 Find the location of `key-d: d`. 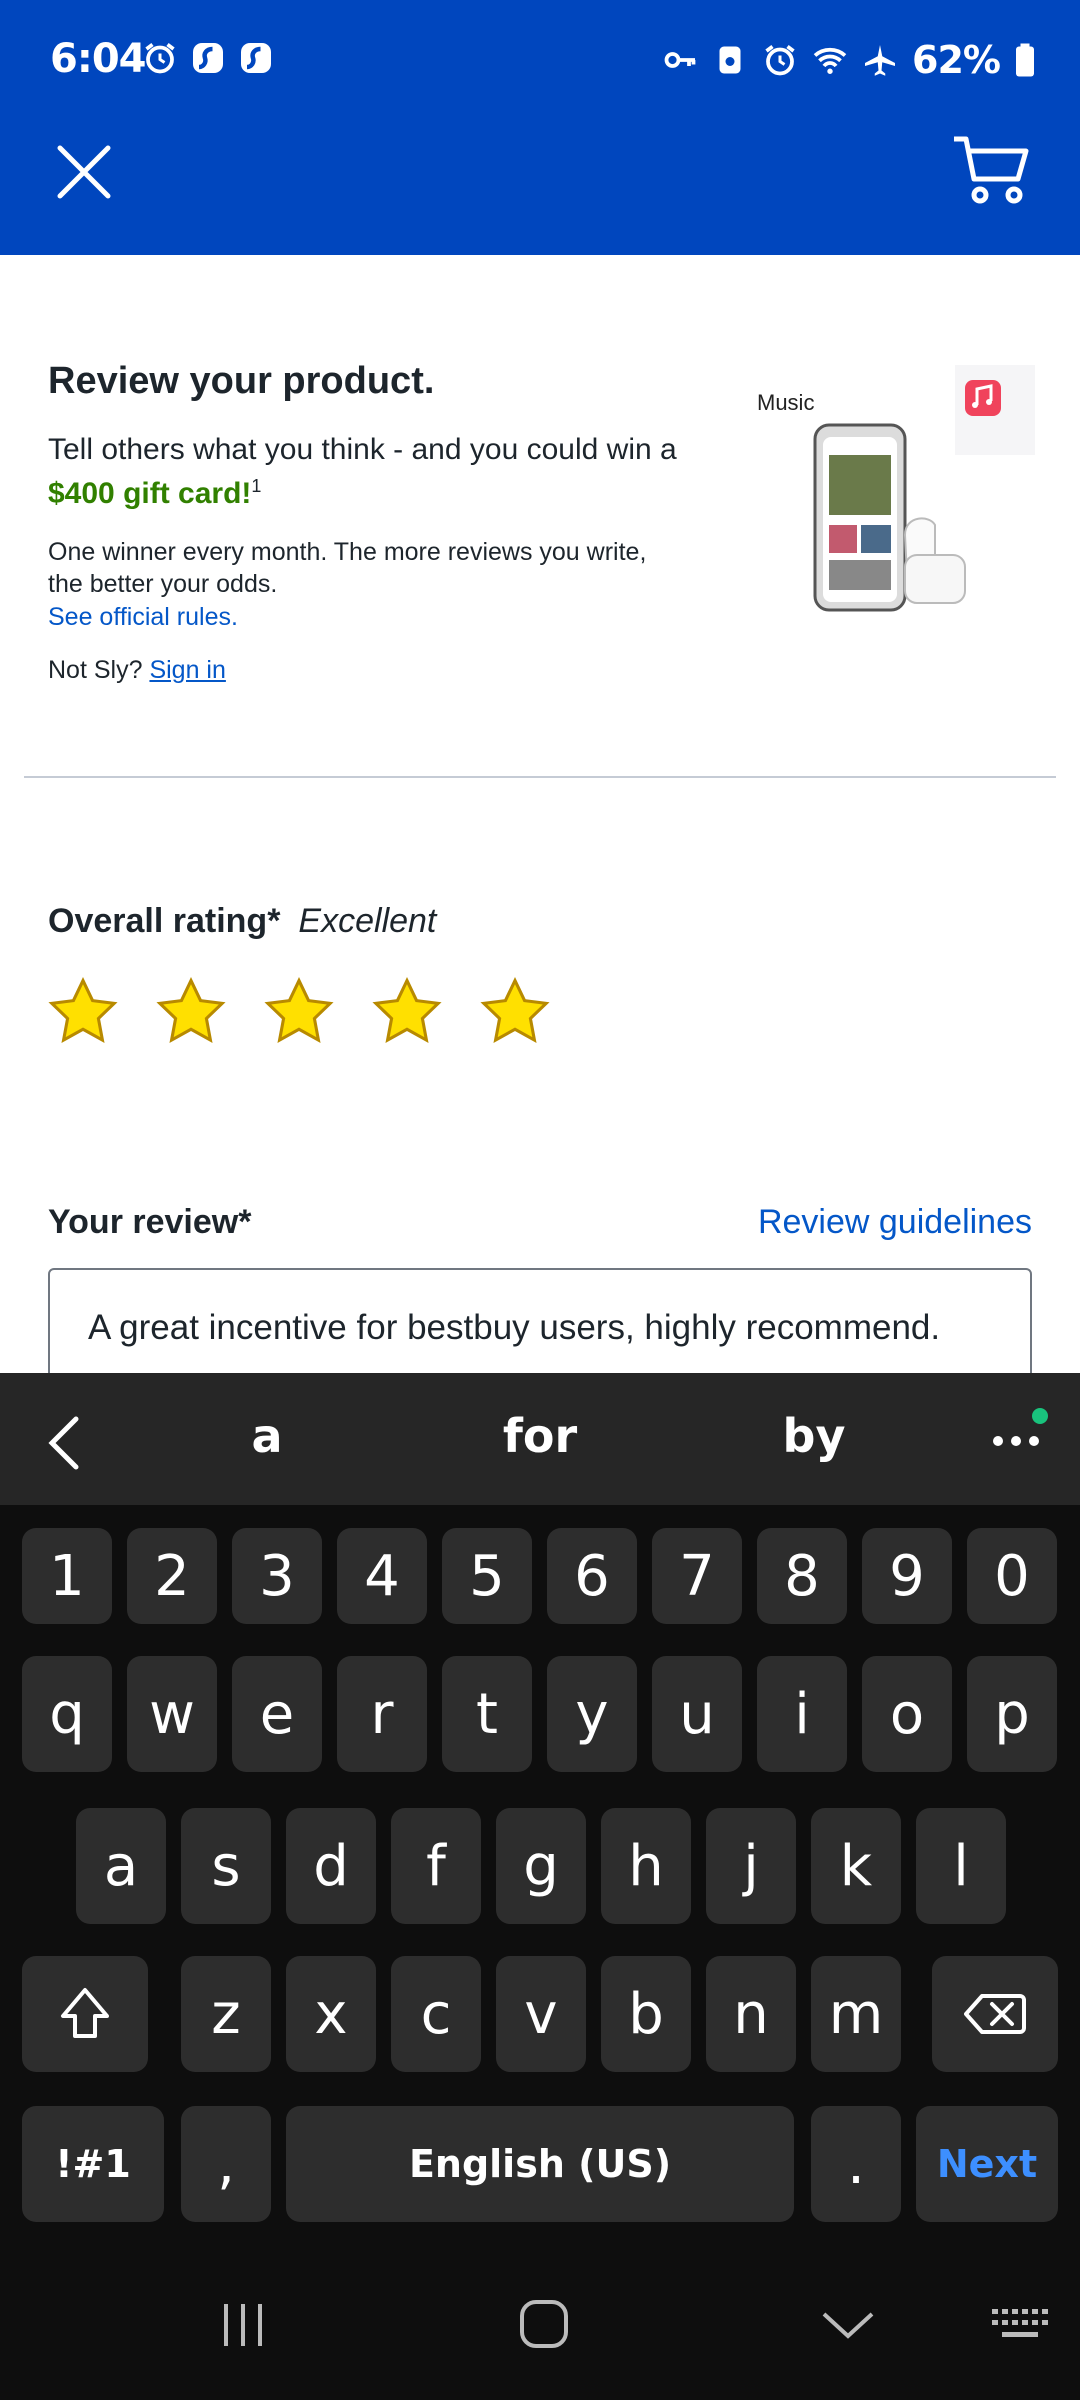

key-d: d is located at coordinates (331, 1866).